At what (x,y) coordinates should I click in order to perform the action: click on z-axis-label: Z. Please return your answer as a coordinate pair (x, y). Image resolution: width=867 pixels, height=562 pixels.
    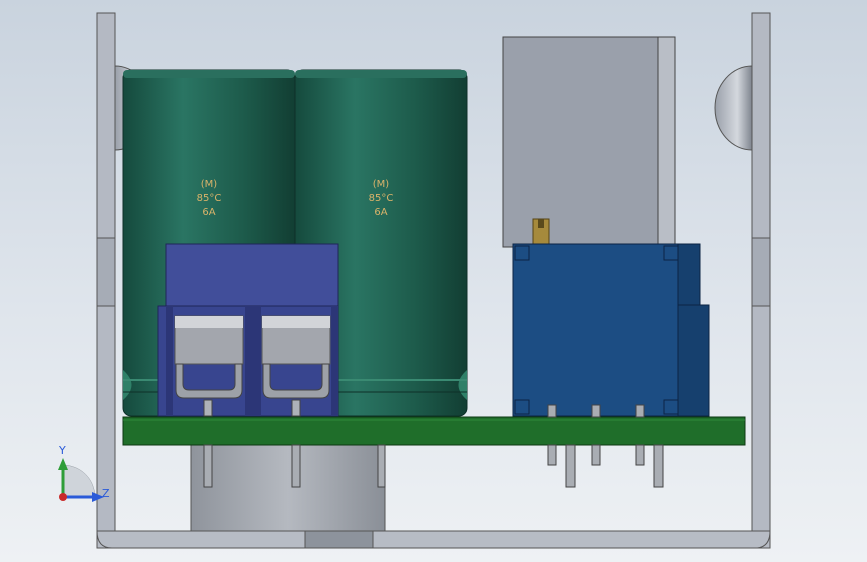
    Looking at the image, I should click on (106, 493).